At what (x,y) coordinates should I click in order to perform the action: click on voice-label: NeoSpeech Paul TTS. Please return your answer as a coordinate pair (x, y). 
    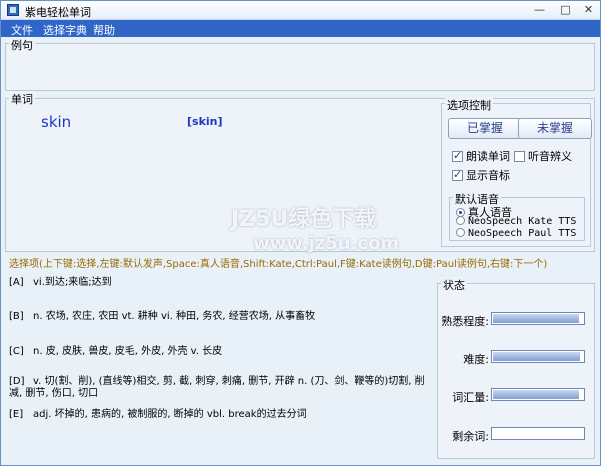
    Looking at the image, I should click on (522, 233).